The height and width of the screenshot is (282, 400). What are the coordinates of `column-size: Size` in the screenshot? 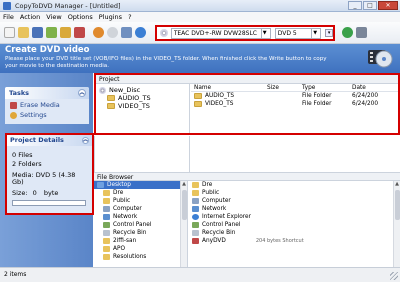 It's located at (284, 87).